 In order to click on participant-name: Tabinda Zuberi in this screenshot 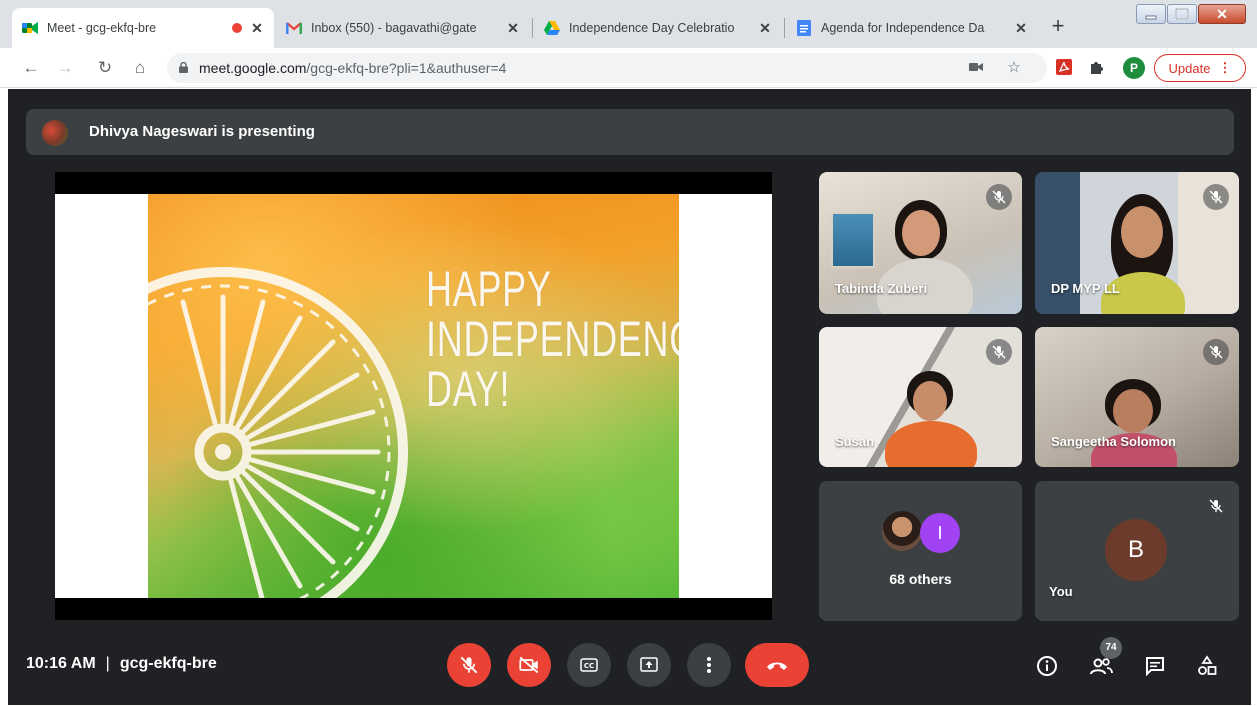, I will do `click(881, 288)`.